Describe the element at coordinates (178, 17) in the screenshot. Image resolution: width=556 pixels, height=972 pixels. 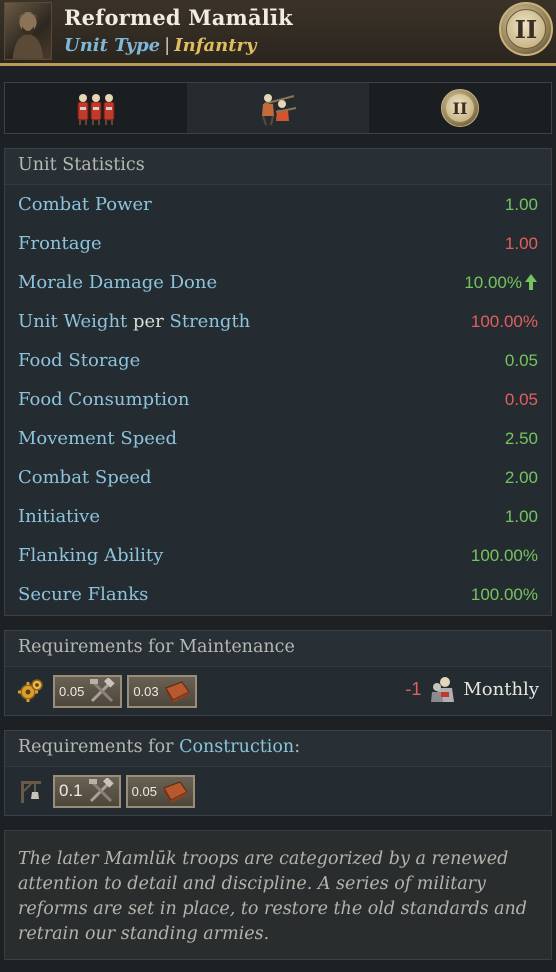
I see `unit-title: Reformed Mamālīk` at that location.